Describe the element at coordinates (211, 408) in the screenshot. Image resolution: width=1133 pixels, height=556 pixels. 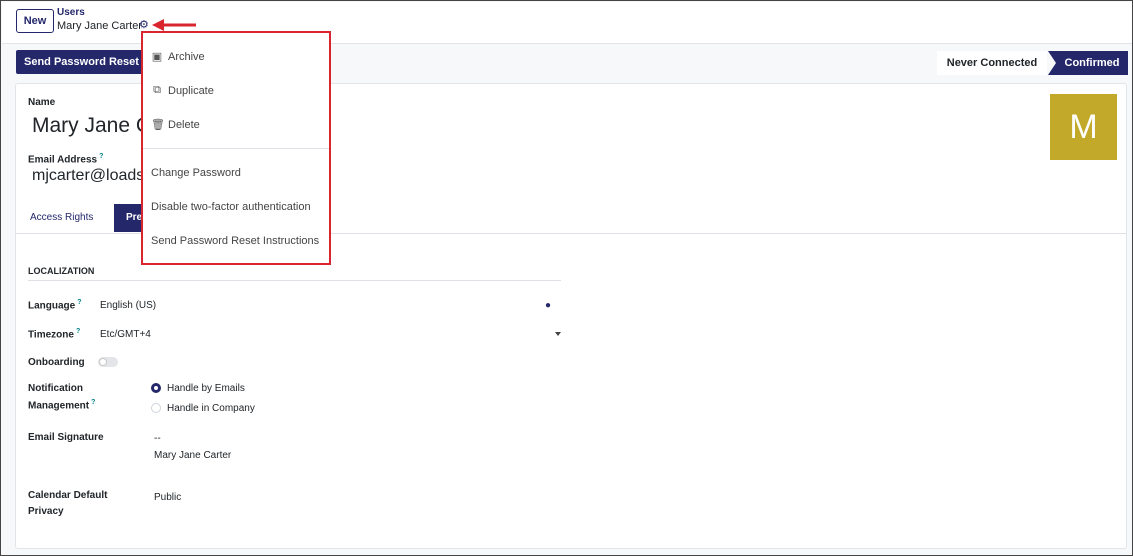
I see `radio-label-handle-in-company: Handle in Company` at that location.